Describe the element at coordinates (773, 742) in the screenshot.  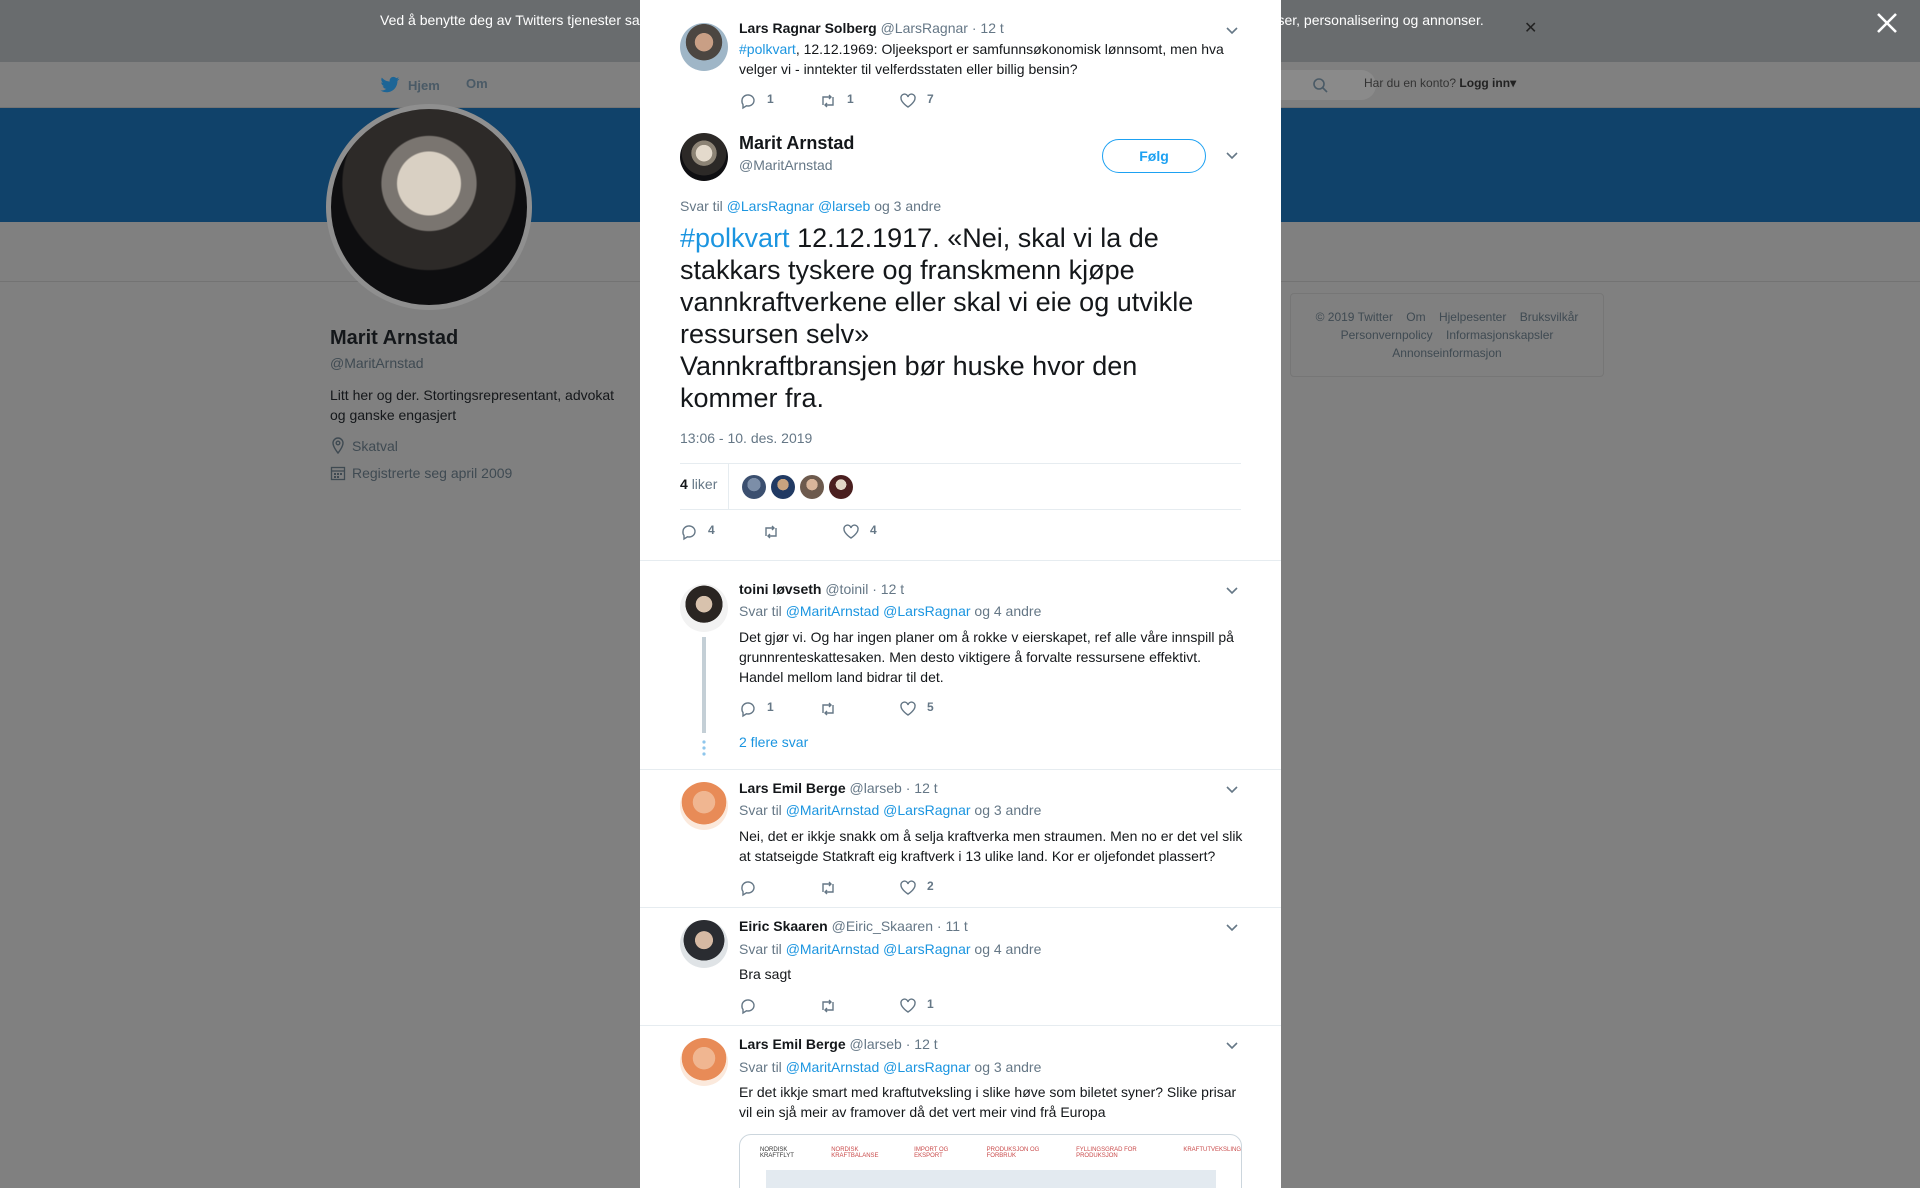
I see `more-replies-link: 2 flere svar` at that location.